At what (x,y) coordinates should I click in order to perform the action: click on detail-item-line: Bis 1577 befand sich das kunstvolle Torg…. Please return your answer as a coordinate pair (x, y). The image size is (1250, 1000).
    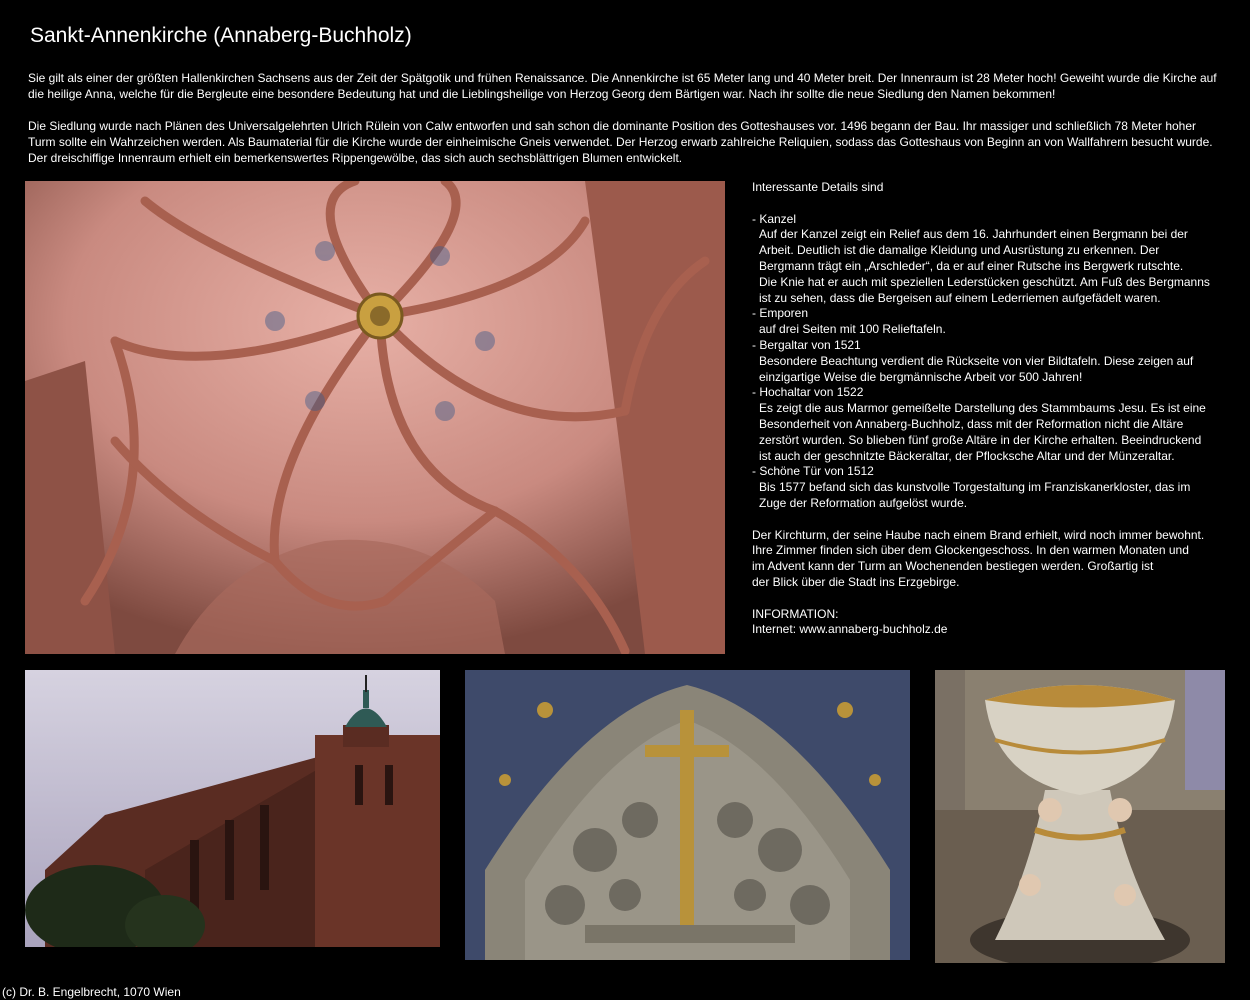
    Looking at the image, I should click on (975, 487).